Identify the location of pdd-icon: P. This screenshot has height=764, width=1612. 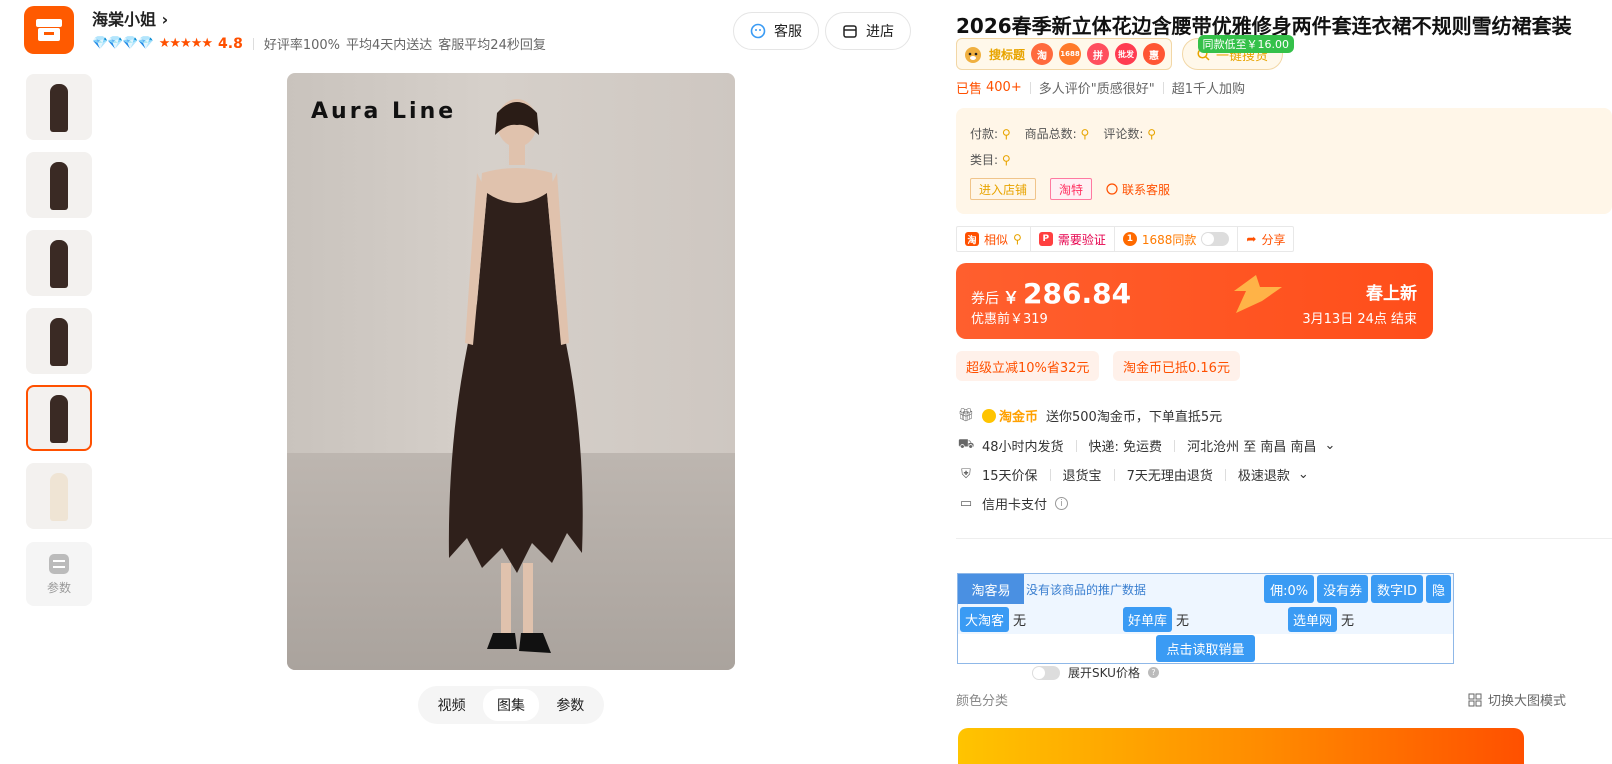
(1045, 239).